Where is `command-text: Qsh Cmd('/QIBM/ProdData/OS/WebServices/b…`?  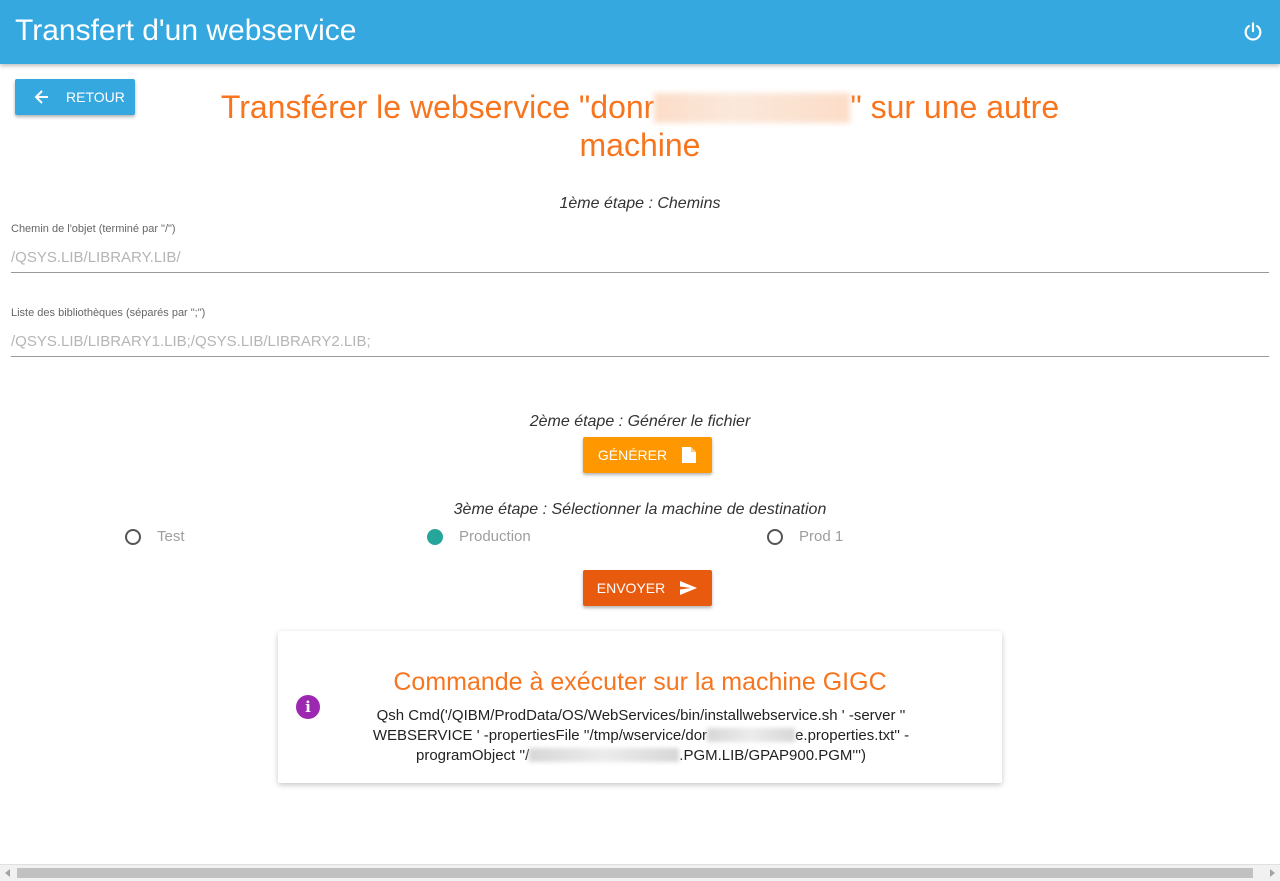
command-text: Qsh Cmd('/QIBM/ProdData/OS/WebServices/b… is located at coordinates (641, 736).